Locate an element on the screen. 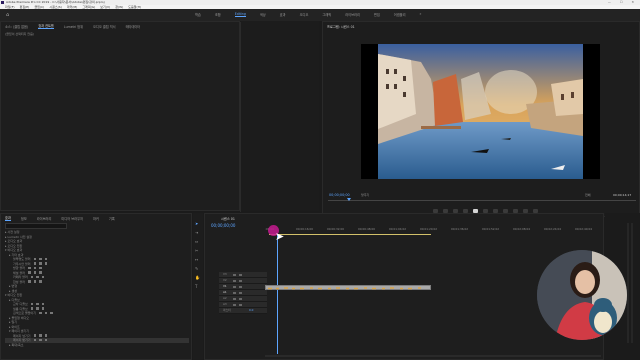 Image resolution: width=640 pixels, height=360 pixels. workspace-tab: Editing is located at coordinates (240, 14).